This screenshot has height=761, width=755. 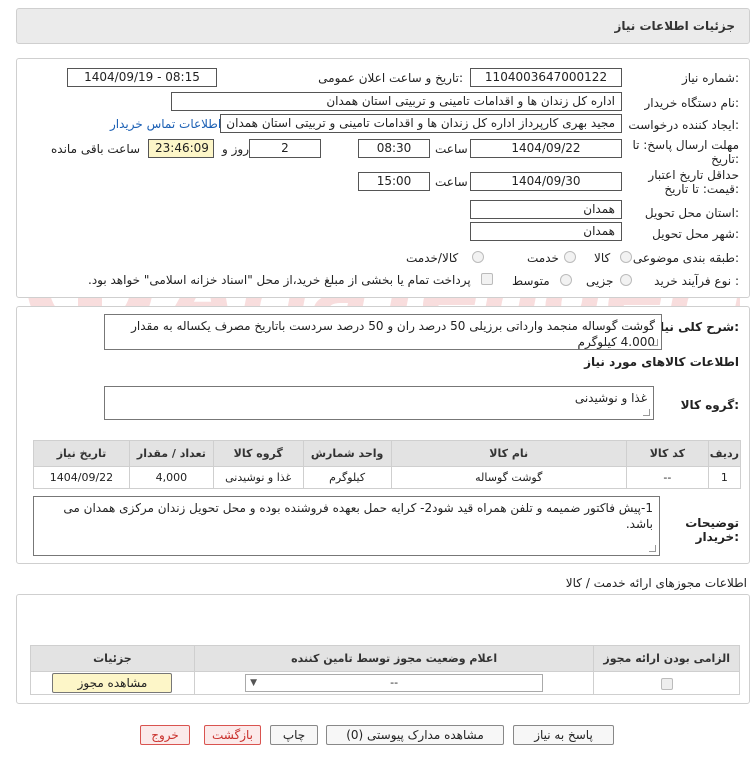 What do you see at coordinates (142, 77) in the screenshot?
I see `announce-field: 1404/09/19 - 08:15` at bounding box center [142, 77].